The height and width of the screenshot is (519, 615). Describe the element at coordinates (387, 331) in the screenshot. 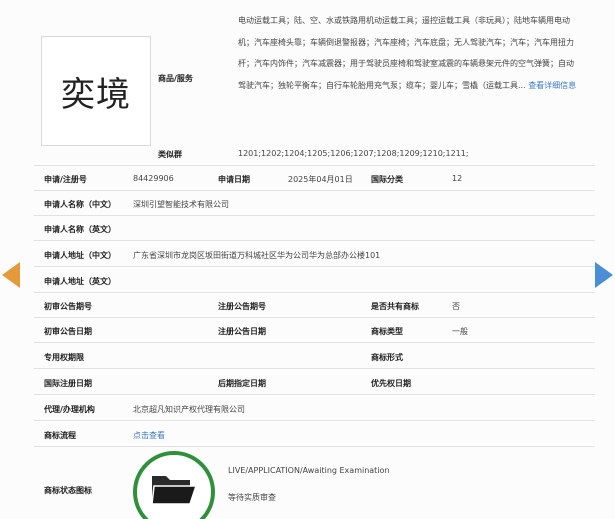

I see `tm-type-label: 商标类型` at that location.